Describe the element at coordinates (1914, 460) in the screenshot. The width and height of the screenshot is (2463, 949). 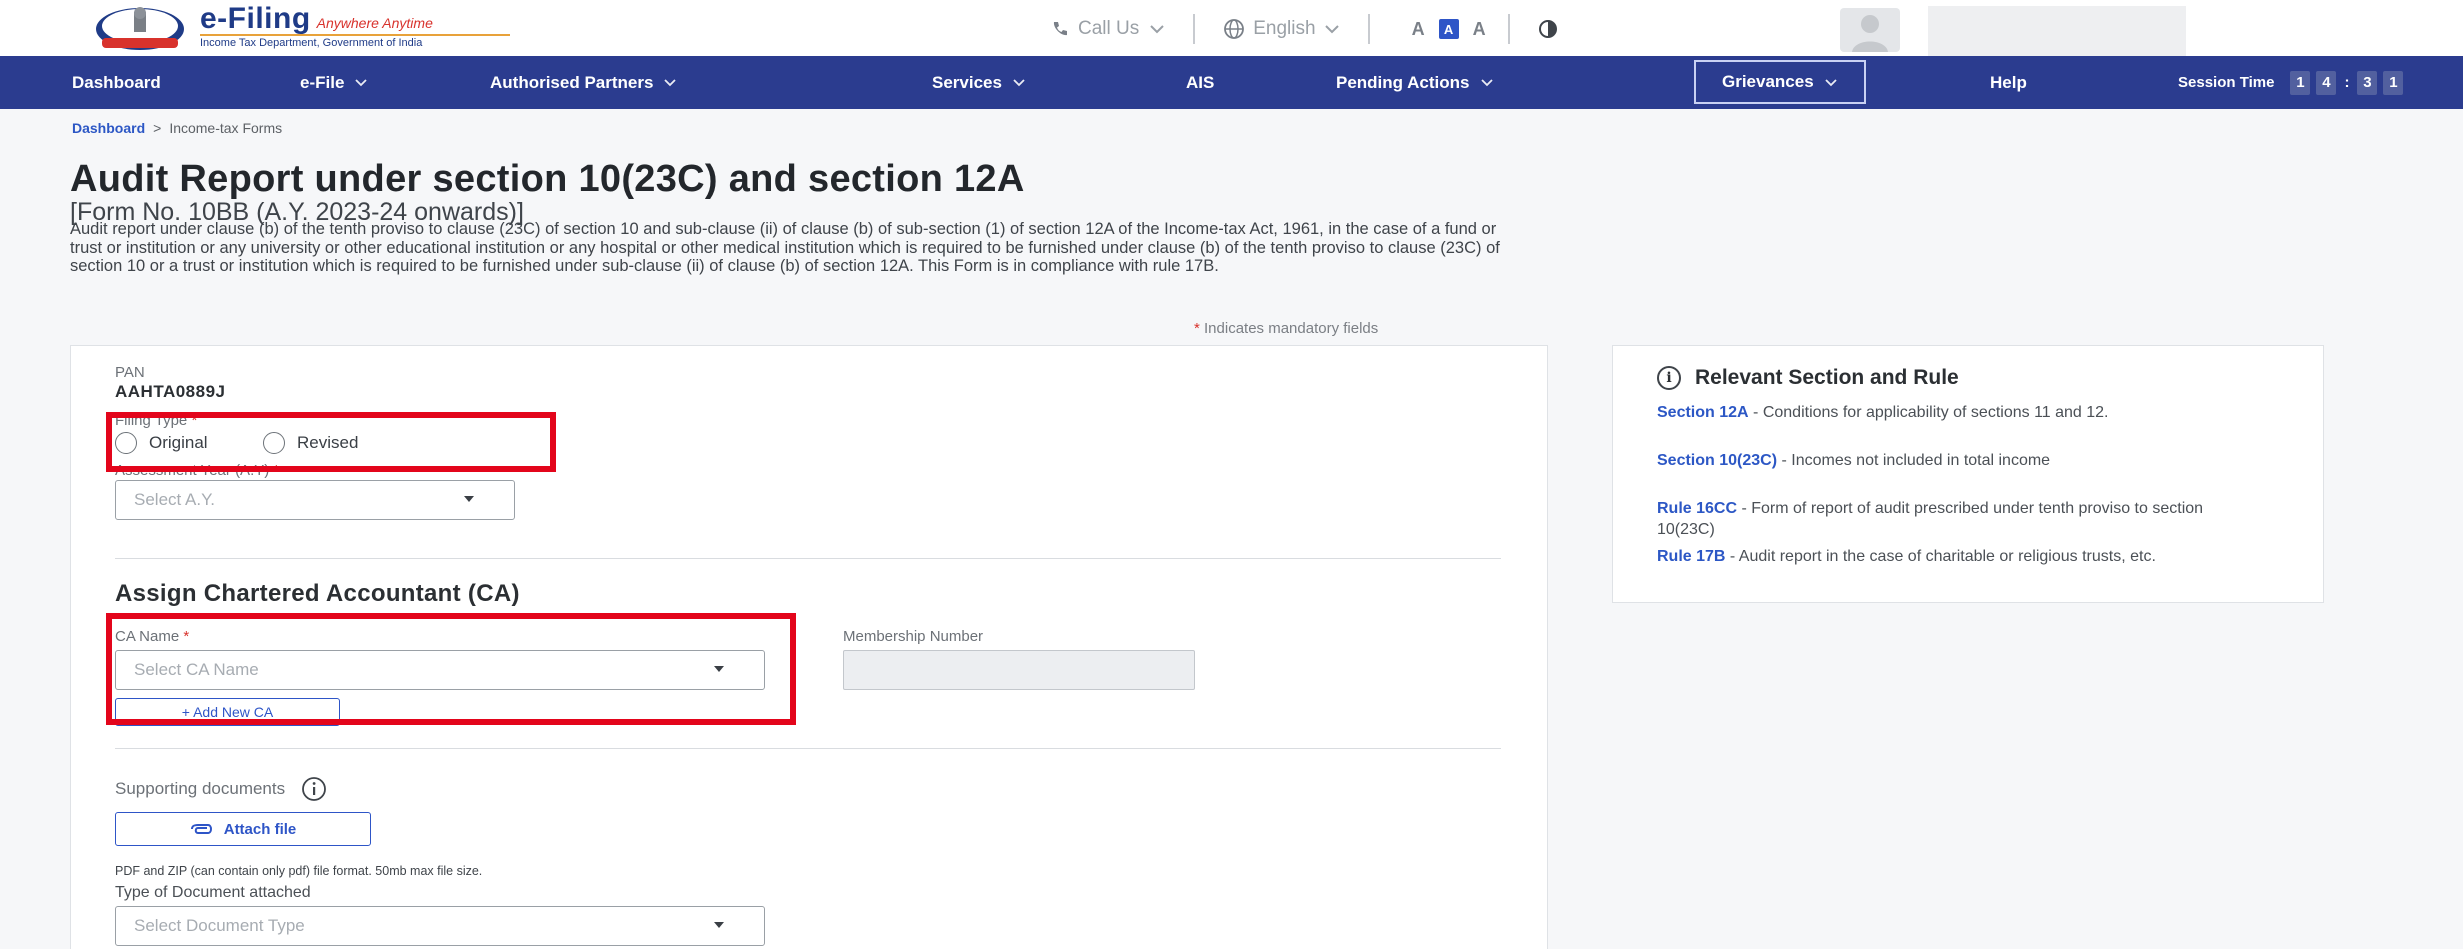
I see `rule-text: - Incomes not included in total income` at that location.